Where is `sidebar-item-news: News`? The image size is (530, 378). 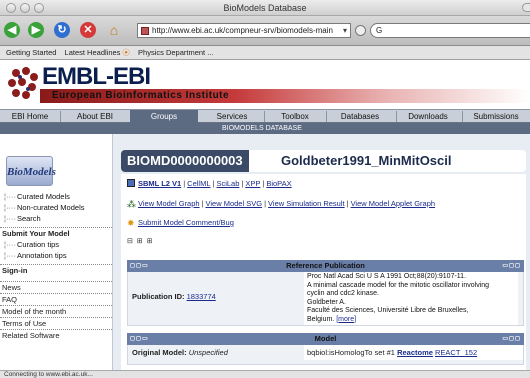 sidebar-item-news: News is located at coordinates (56, 287).